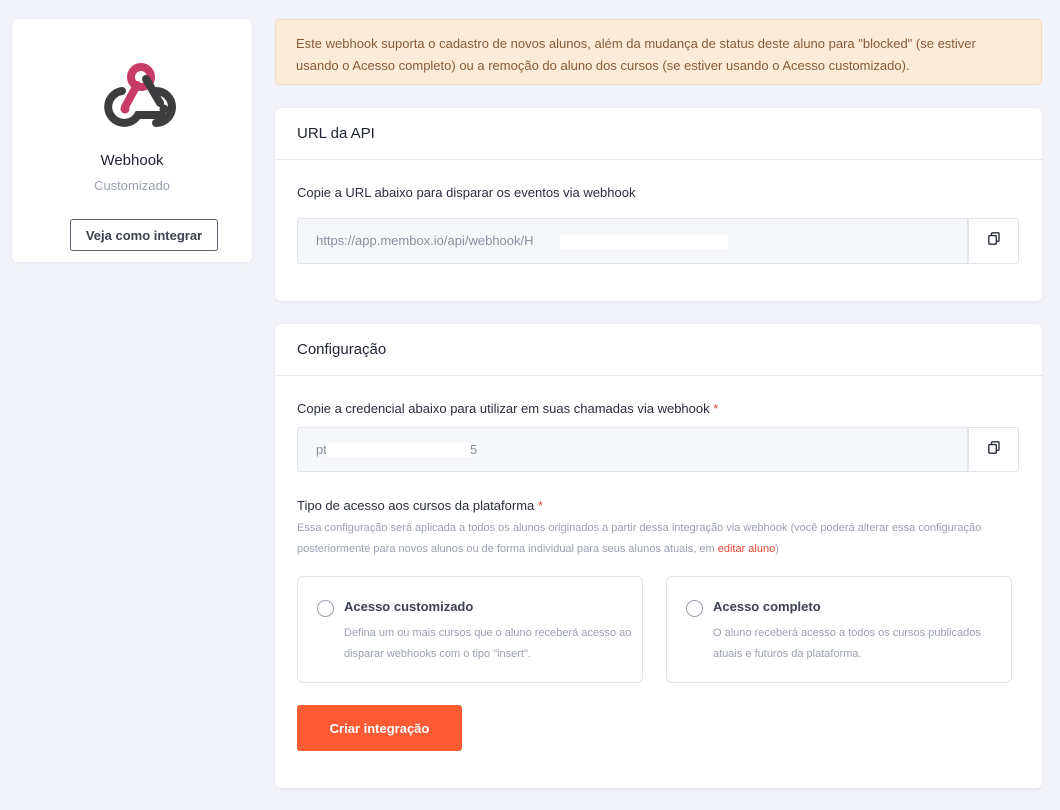 This screenshot has height=810, width=1060. I want to click on option-title: Acesso completo, so click(767, 606).